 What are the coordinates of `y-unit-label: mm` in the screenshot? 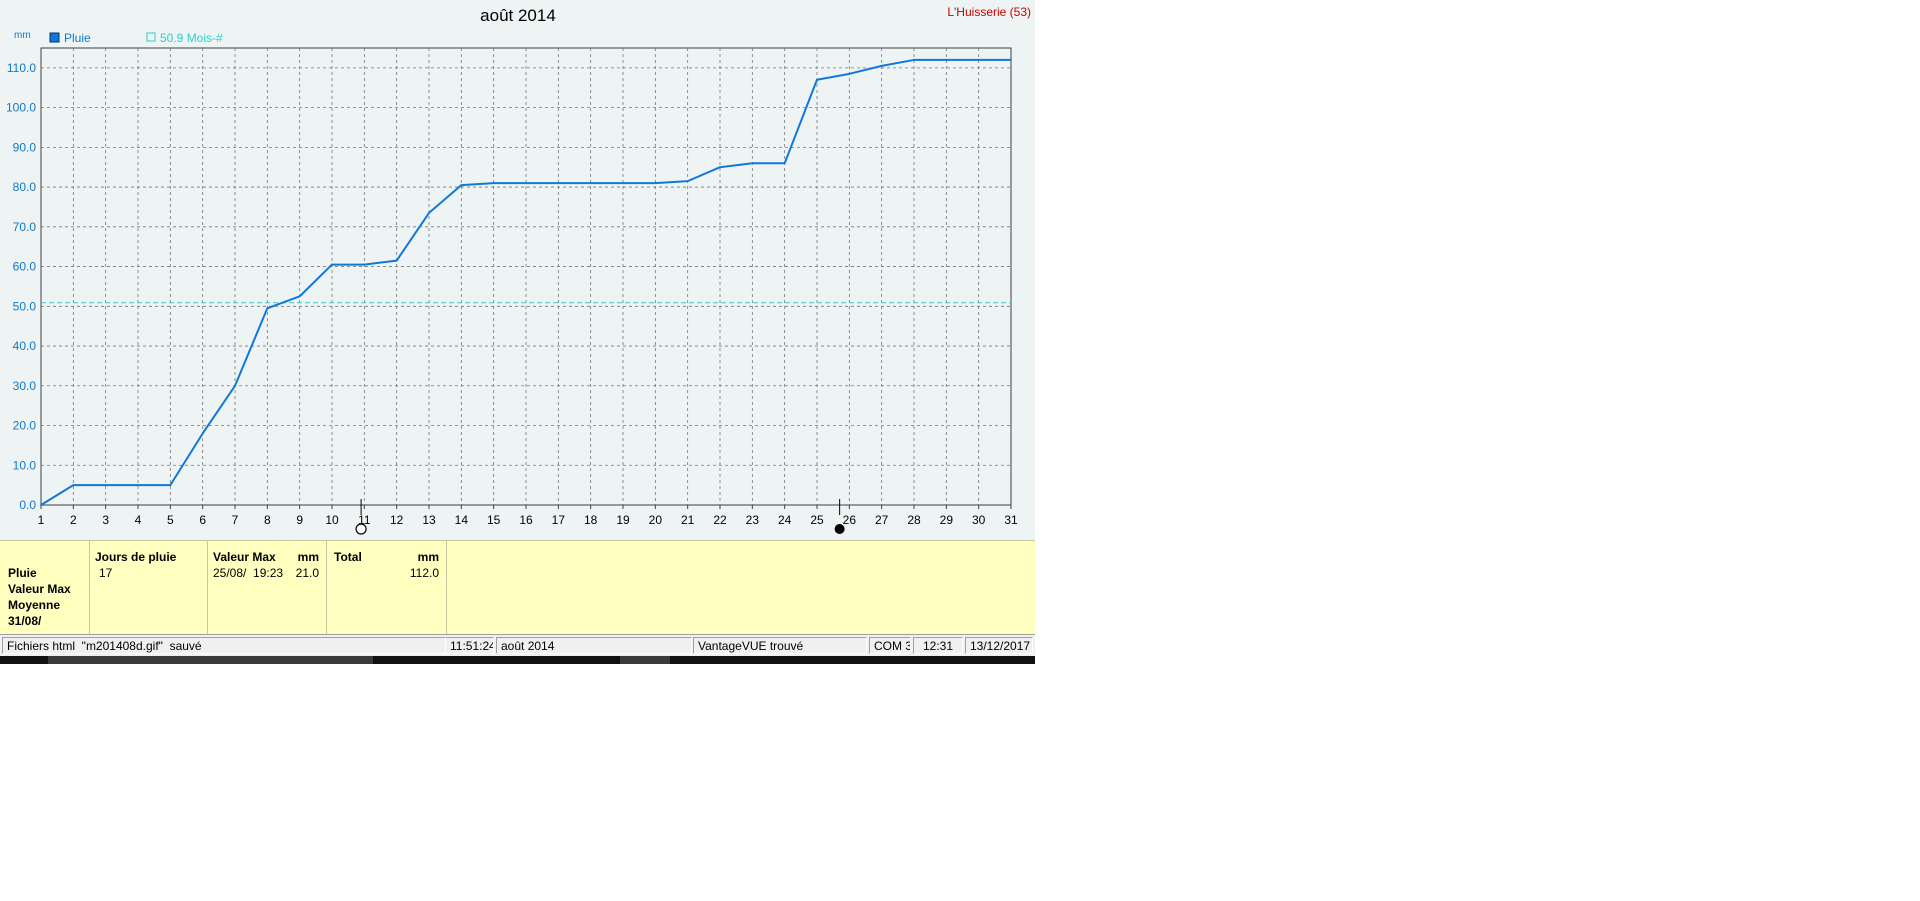 It's located at (22, 35).